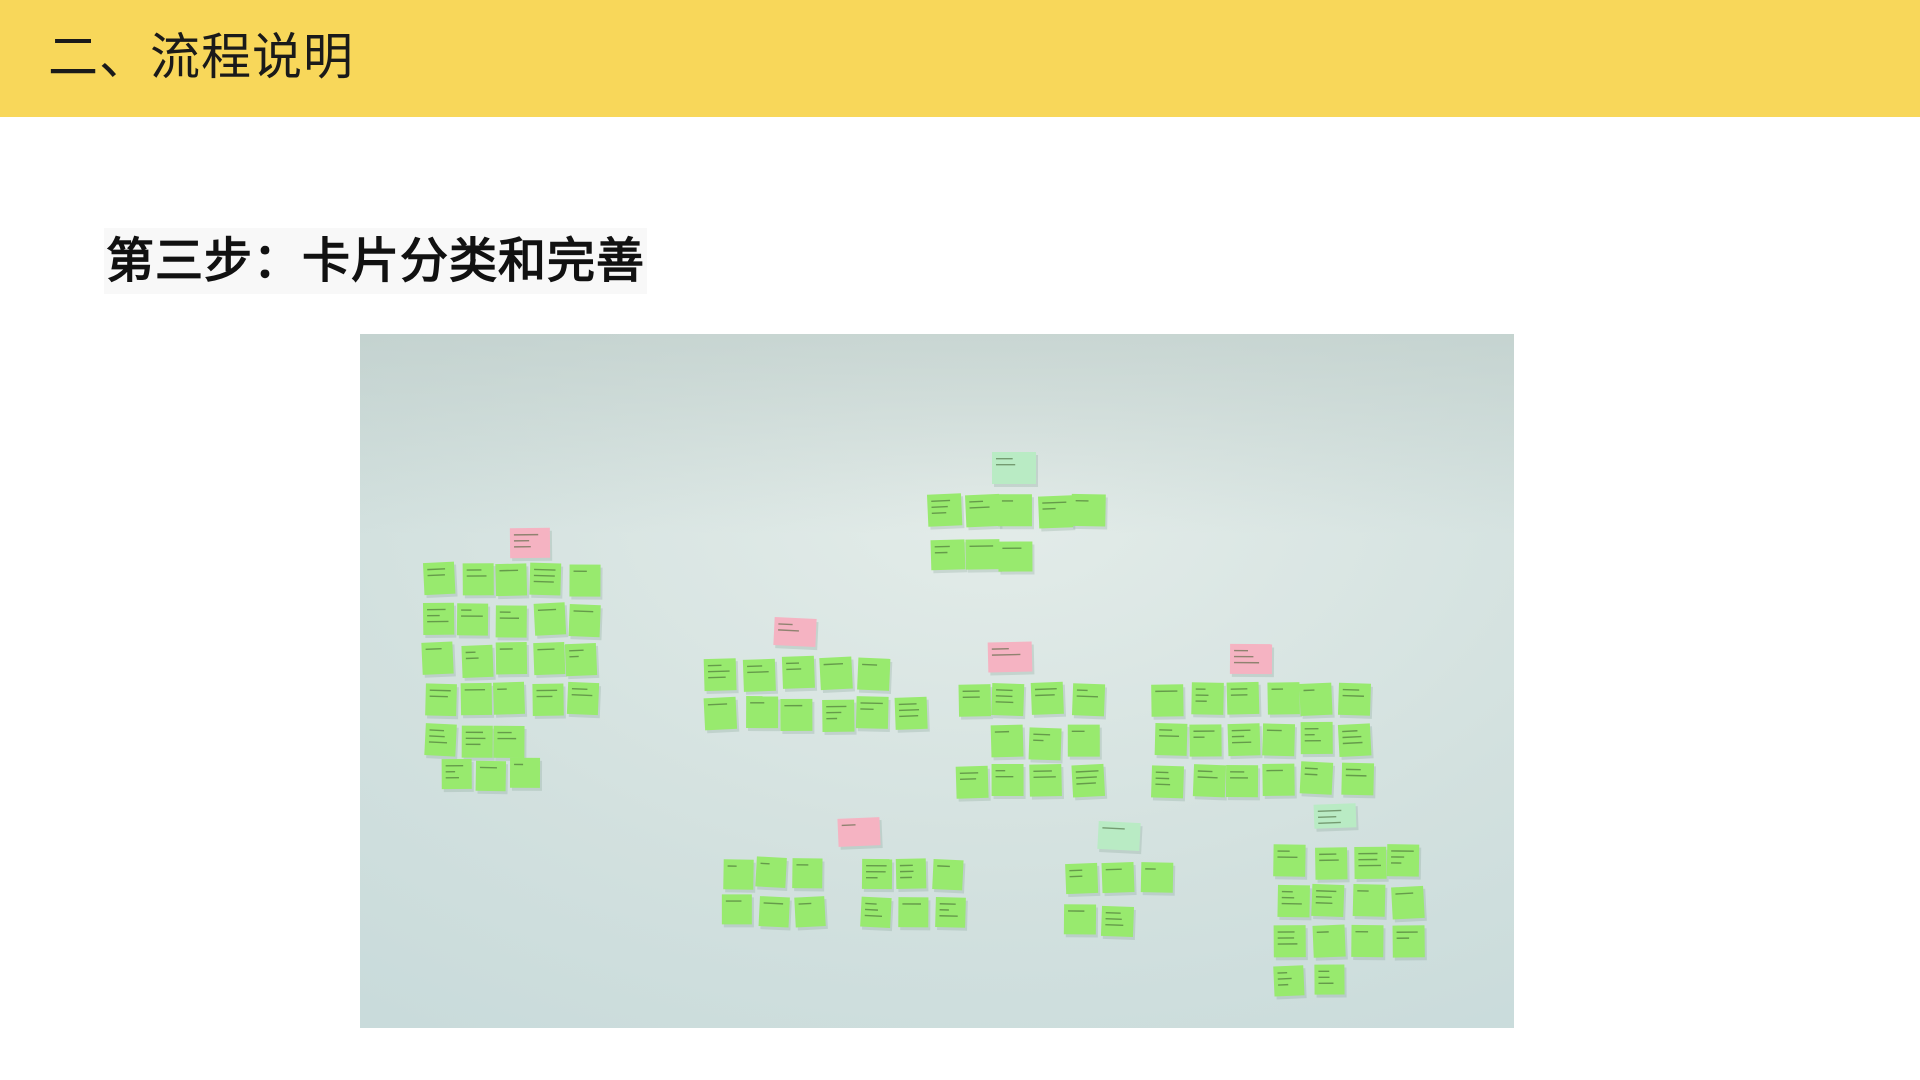 The width and height of the screenshot is (1920, 1080). I want to click on header-bar: 二、流程说明, so click(960, 58).